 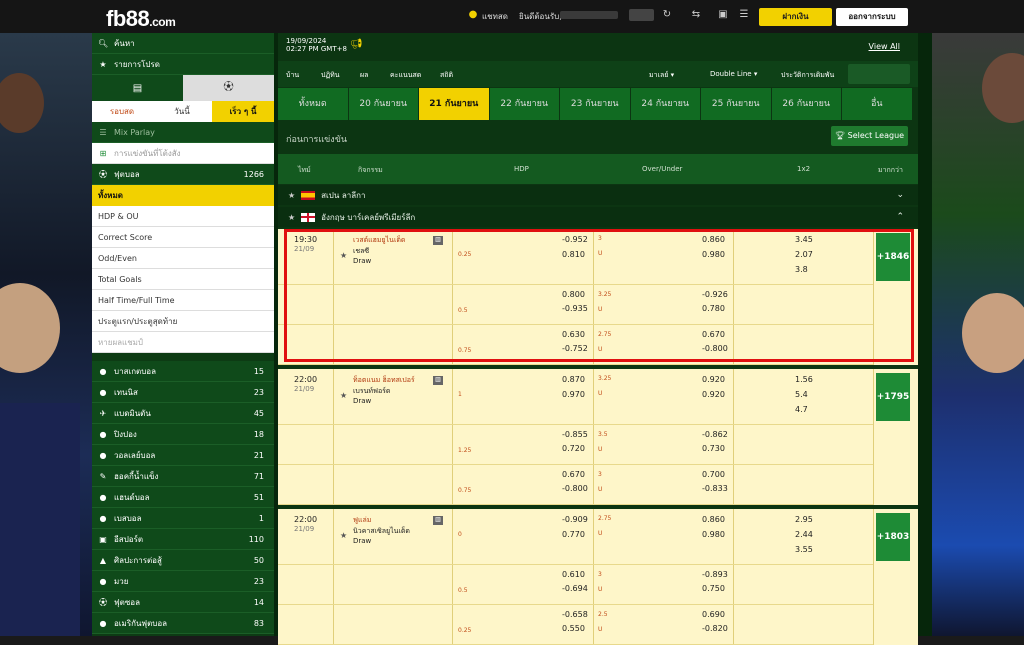 What do you see at coordinates (595, 104) in the screenshot?
I see `tab-date: 23 กันยายน` at bounding box center [595, 104].